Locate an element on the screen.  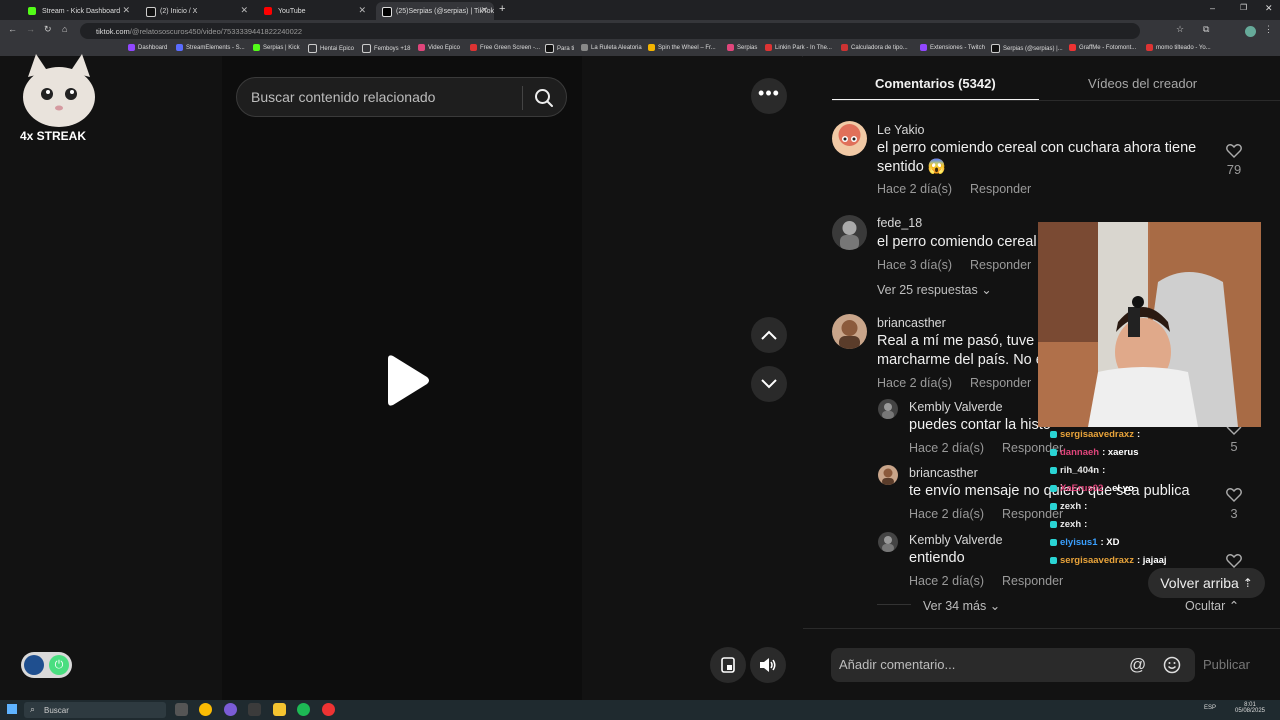
search-input: Buscar contenido relacionado is located at coordinates (343, 97).